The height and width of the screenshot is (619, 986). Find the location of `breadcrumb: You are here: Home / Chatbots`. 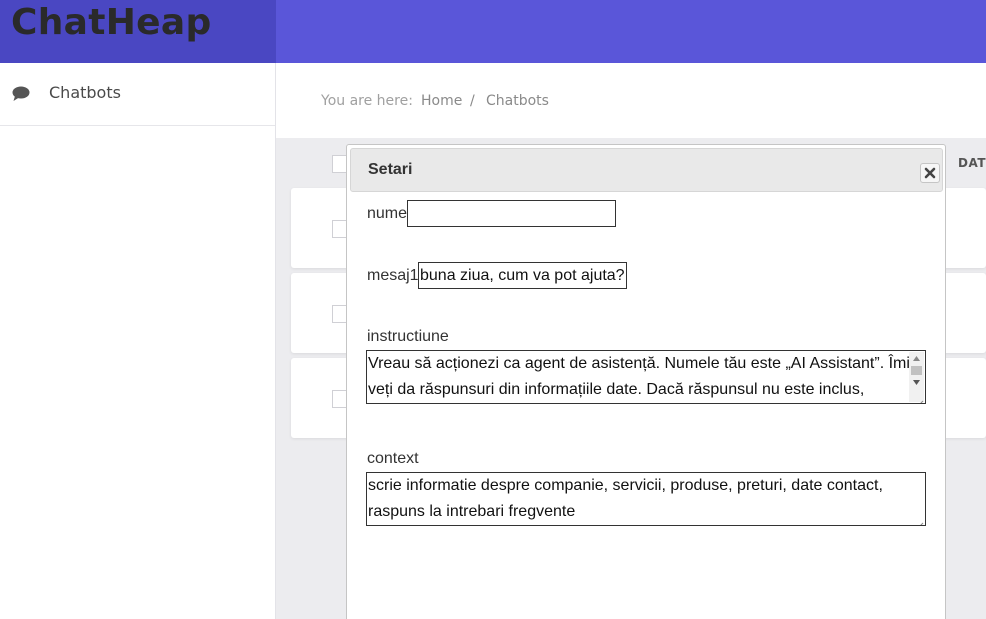

breadcrumb: You are here: Home / Chatbots is located at coordinates (631, 100).